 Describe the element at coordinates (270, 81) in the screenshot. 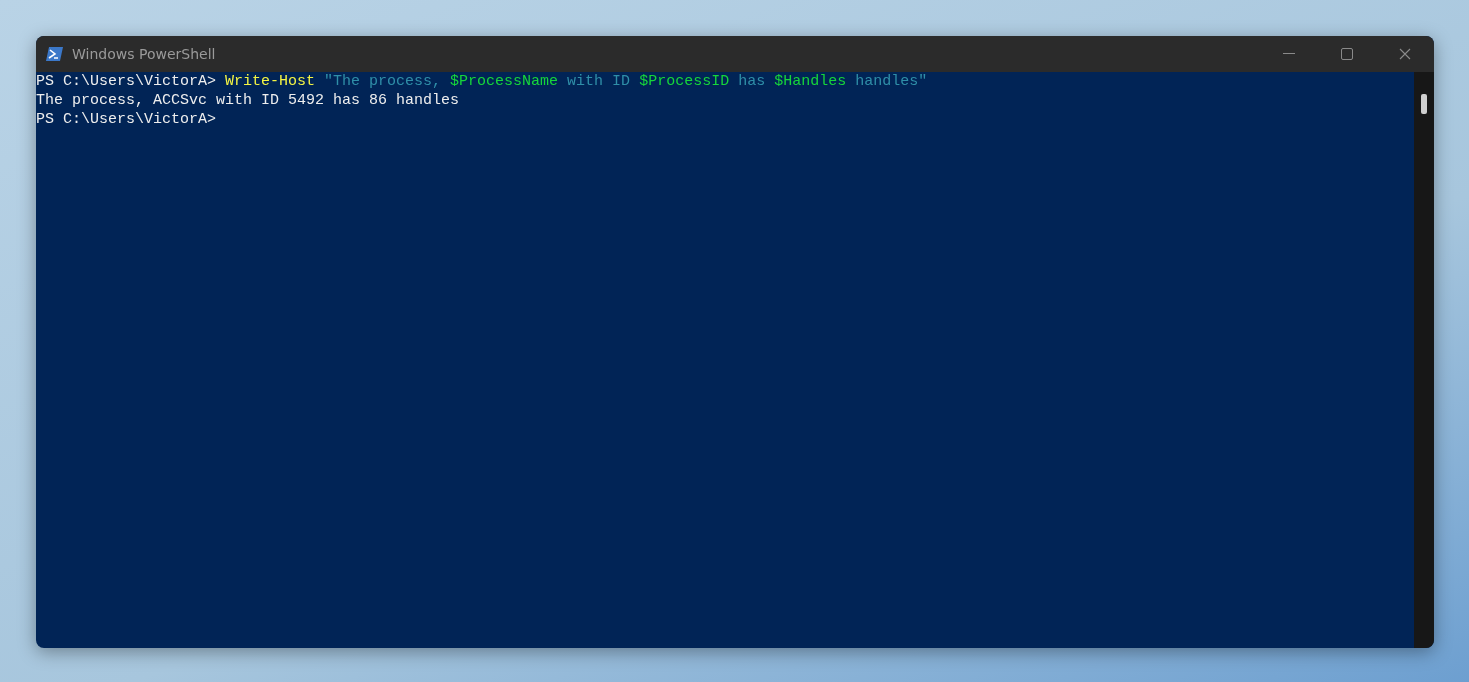

I see `command-text: Write-Host` at that location.